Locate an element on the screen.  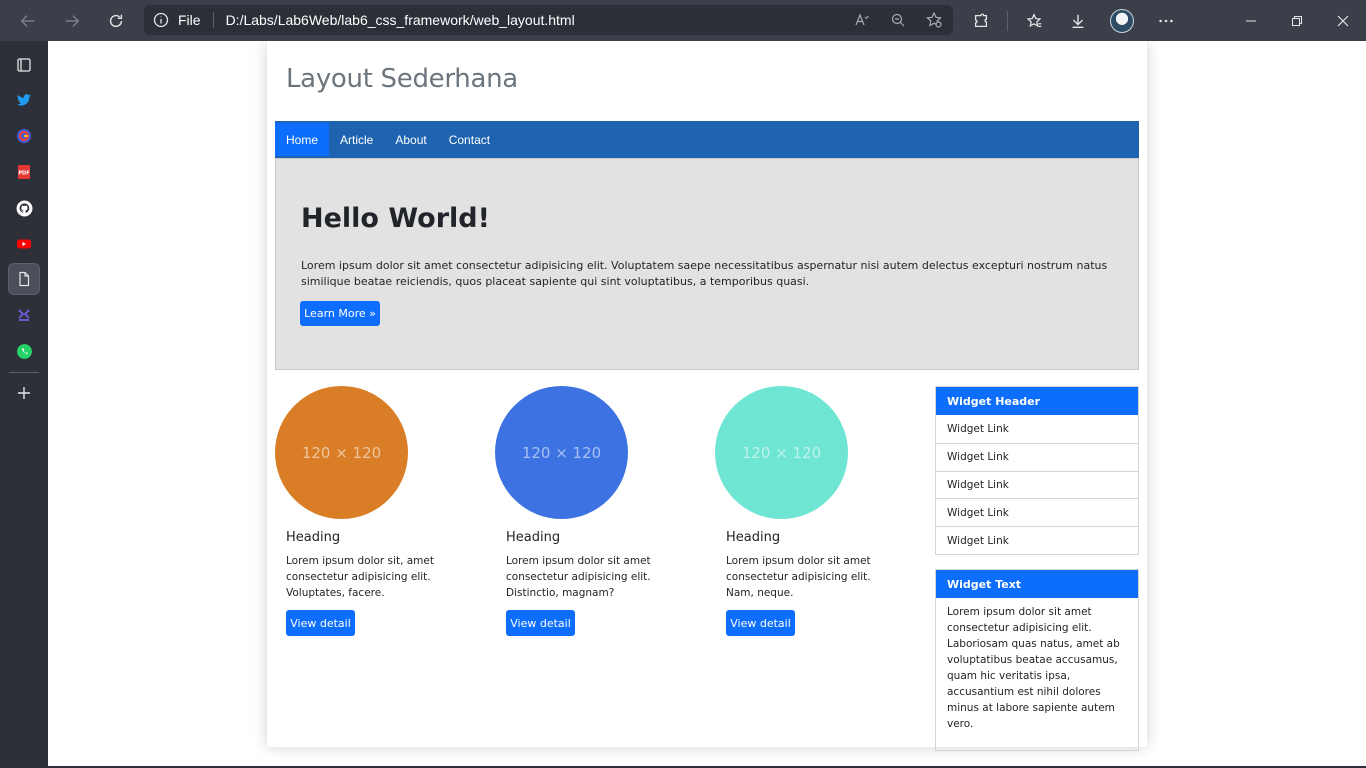
close-window-button is located at coordinates (1343, 20).